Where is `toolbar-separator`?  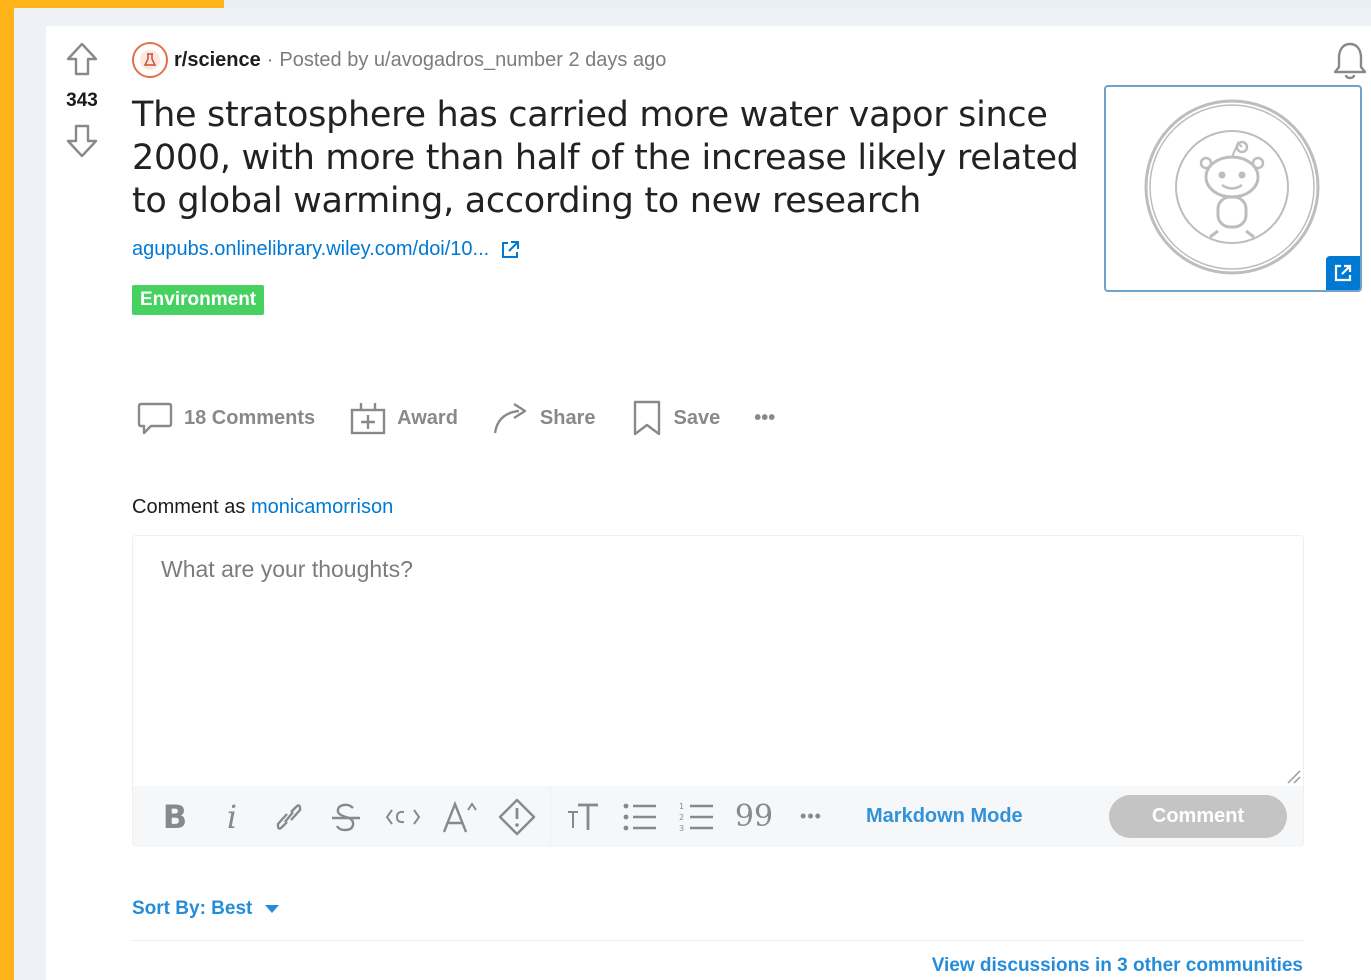 toolbar-separator is located at coordinates (550, 816).